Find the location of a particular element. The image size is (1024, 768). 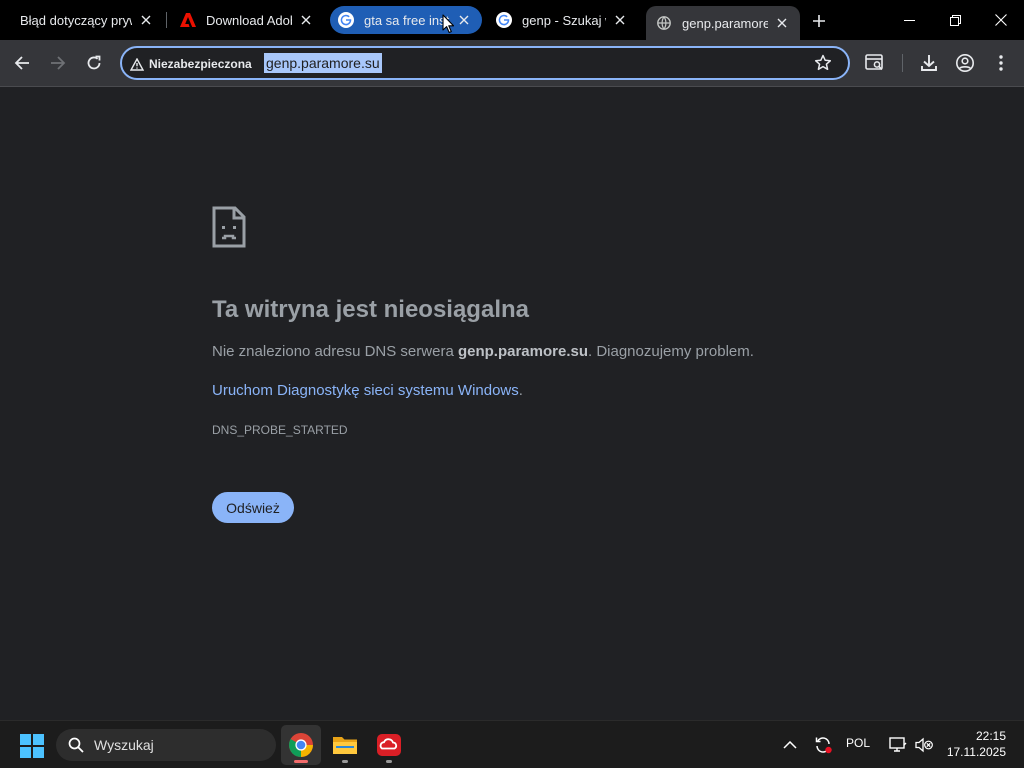

input-language-indicator: POL is located at coordinates (858, 743).